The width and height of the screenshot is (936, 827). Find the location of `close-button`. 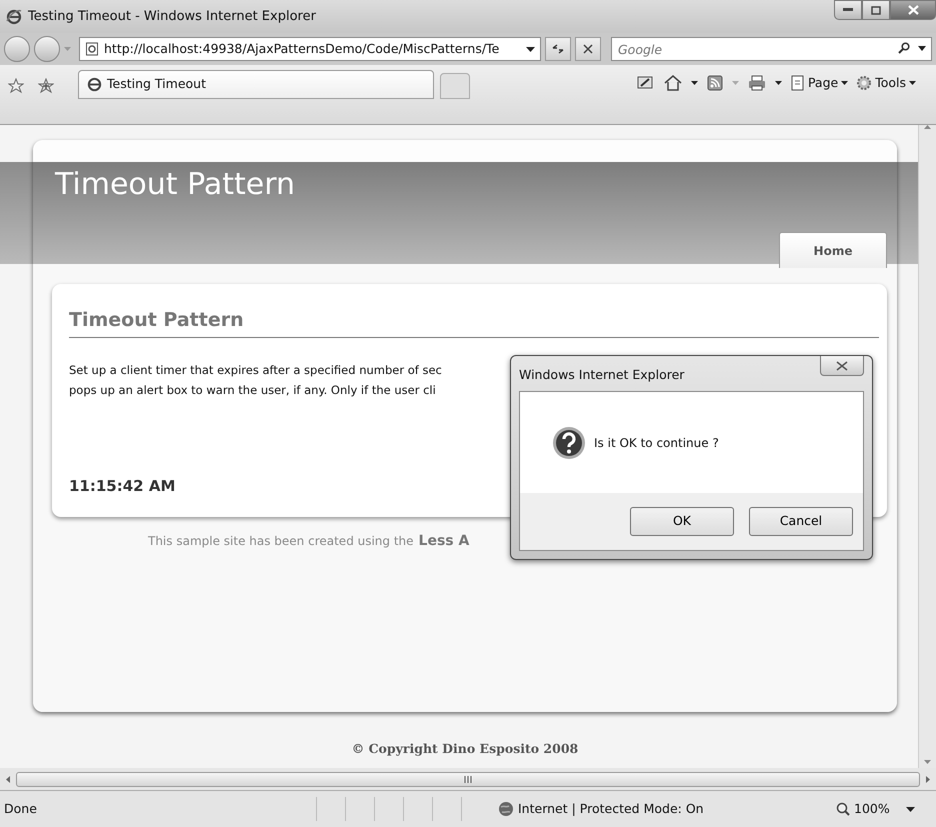

close-button is located at coordinates (913, 10).